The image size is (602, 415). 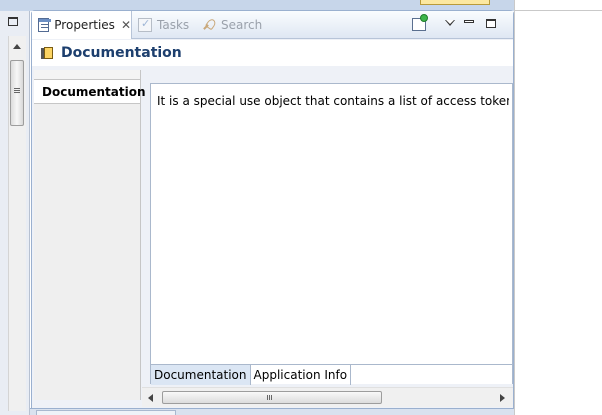 I want to click on search-icon, so click(x=209, y=25).